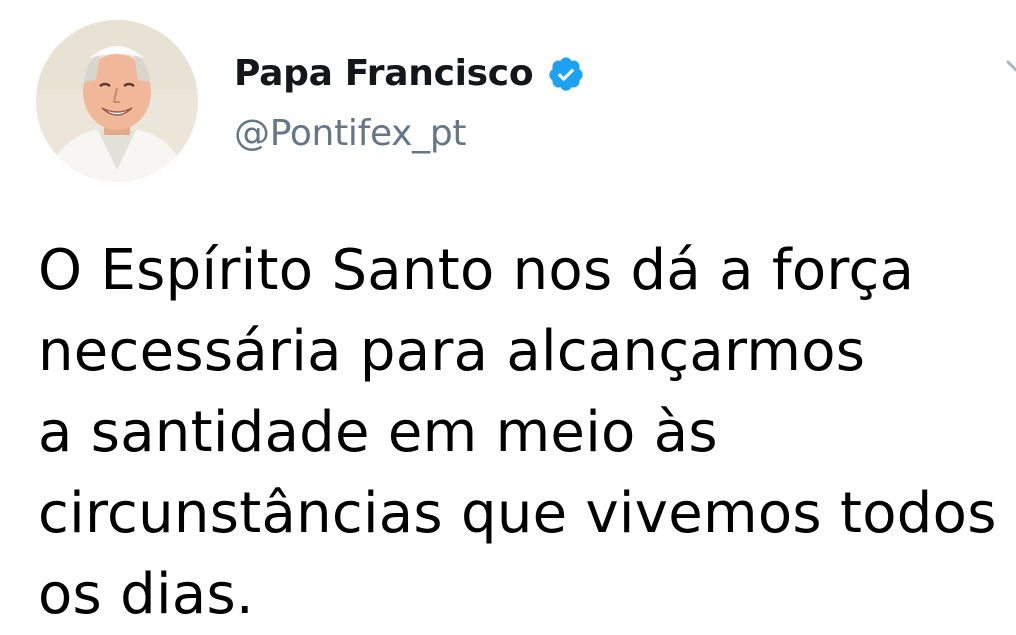 The image size is (1016, 635). I want to click on tweet-text-line: os dias., so click(146, 594).